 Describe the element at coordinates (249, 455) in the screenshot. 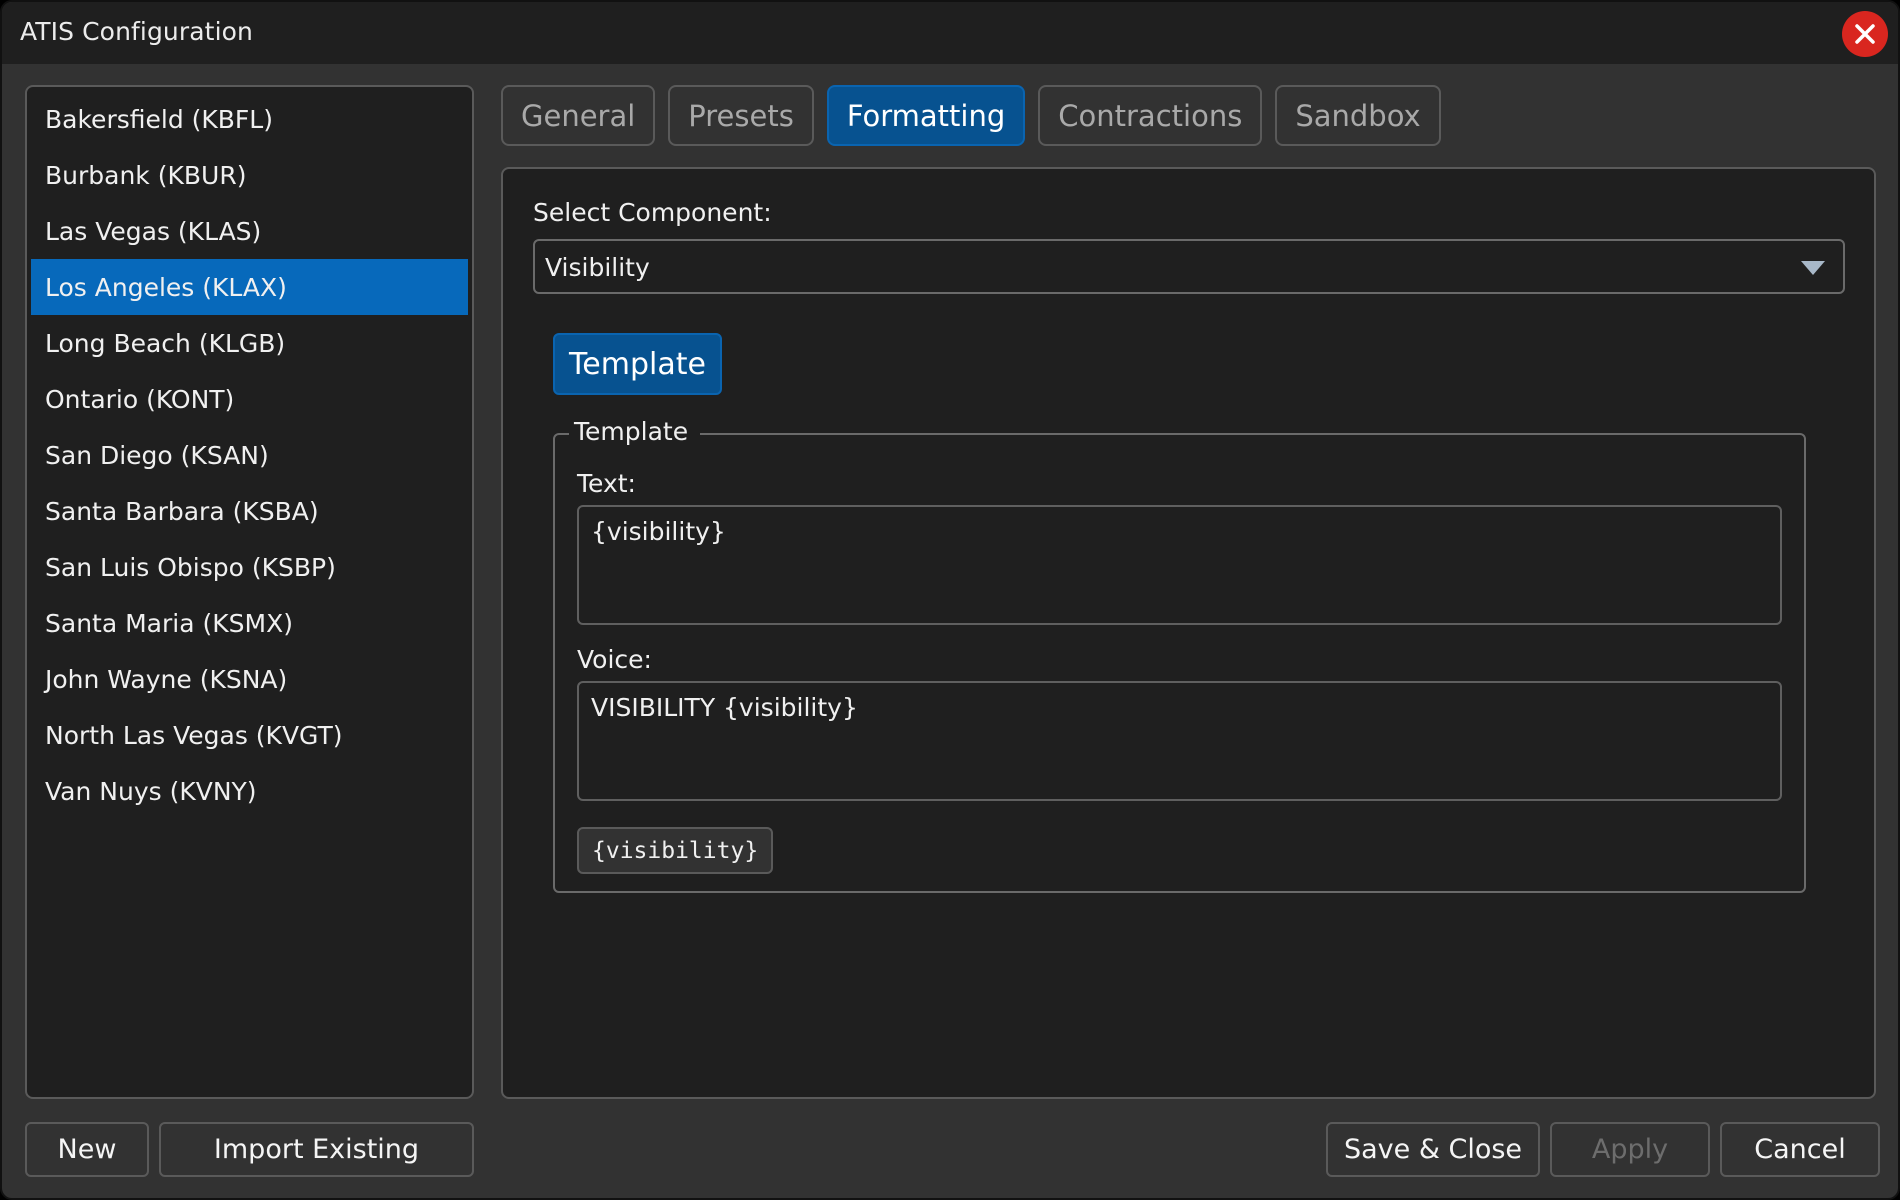

I see `station-list-item: San Diego (KSAN)` at that location.